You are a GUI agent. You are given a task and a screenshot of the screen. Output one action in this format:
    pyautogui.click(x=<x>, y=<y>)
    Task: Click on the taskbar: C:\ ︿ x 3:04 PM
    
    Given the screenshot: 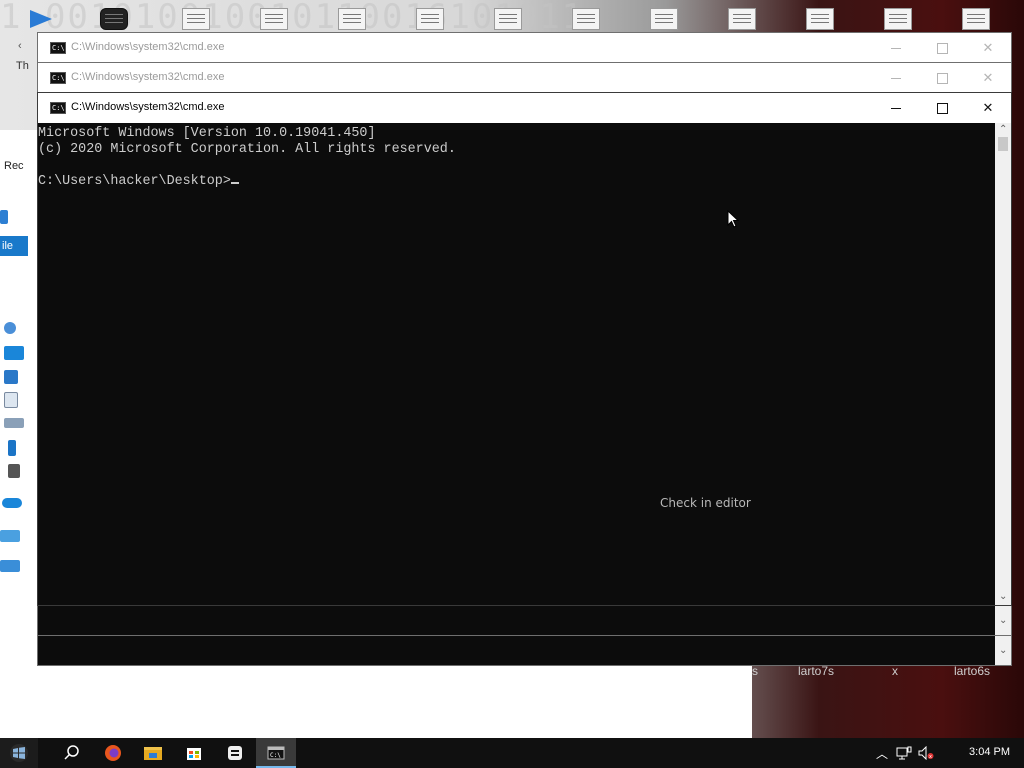 What is the action you would take?
    pyautogui.click(x=512, y=753)
    